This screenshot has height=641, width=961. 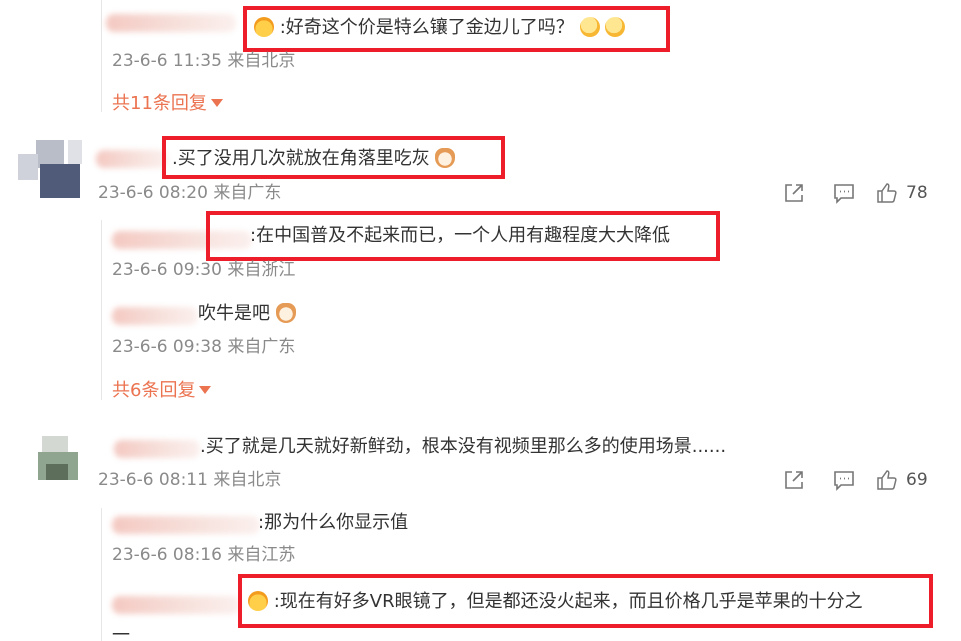 I want to click on comment-meta: 23-6-6 08:11 来自北京, so click(x=189, y=480).